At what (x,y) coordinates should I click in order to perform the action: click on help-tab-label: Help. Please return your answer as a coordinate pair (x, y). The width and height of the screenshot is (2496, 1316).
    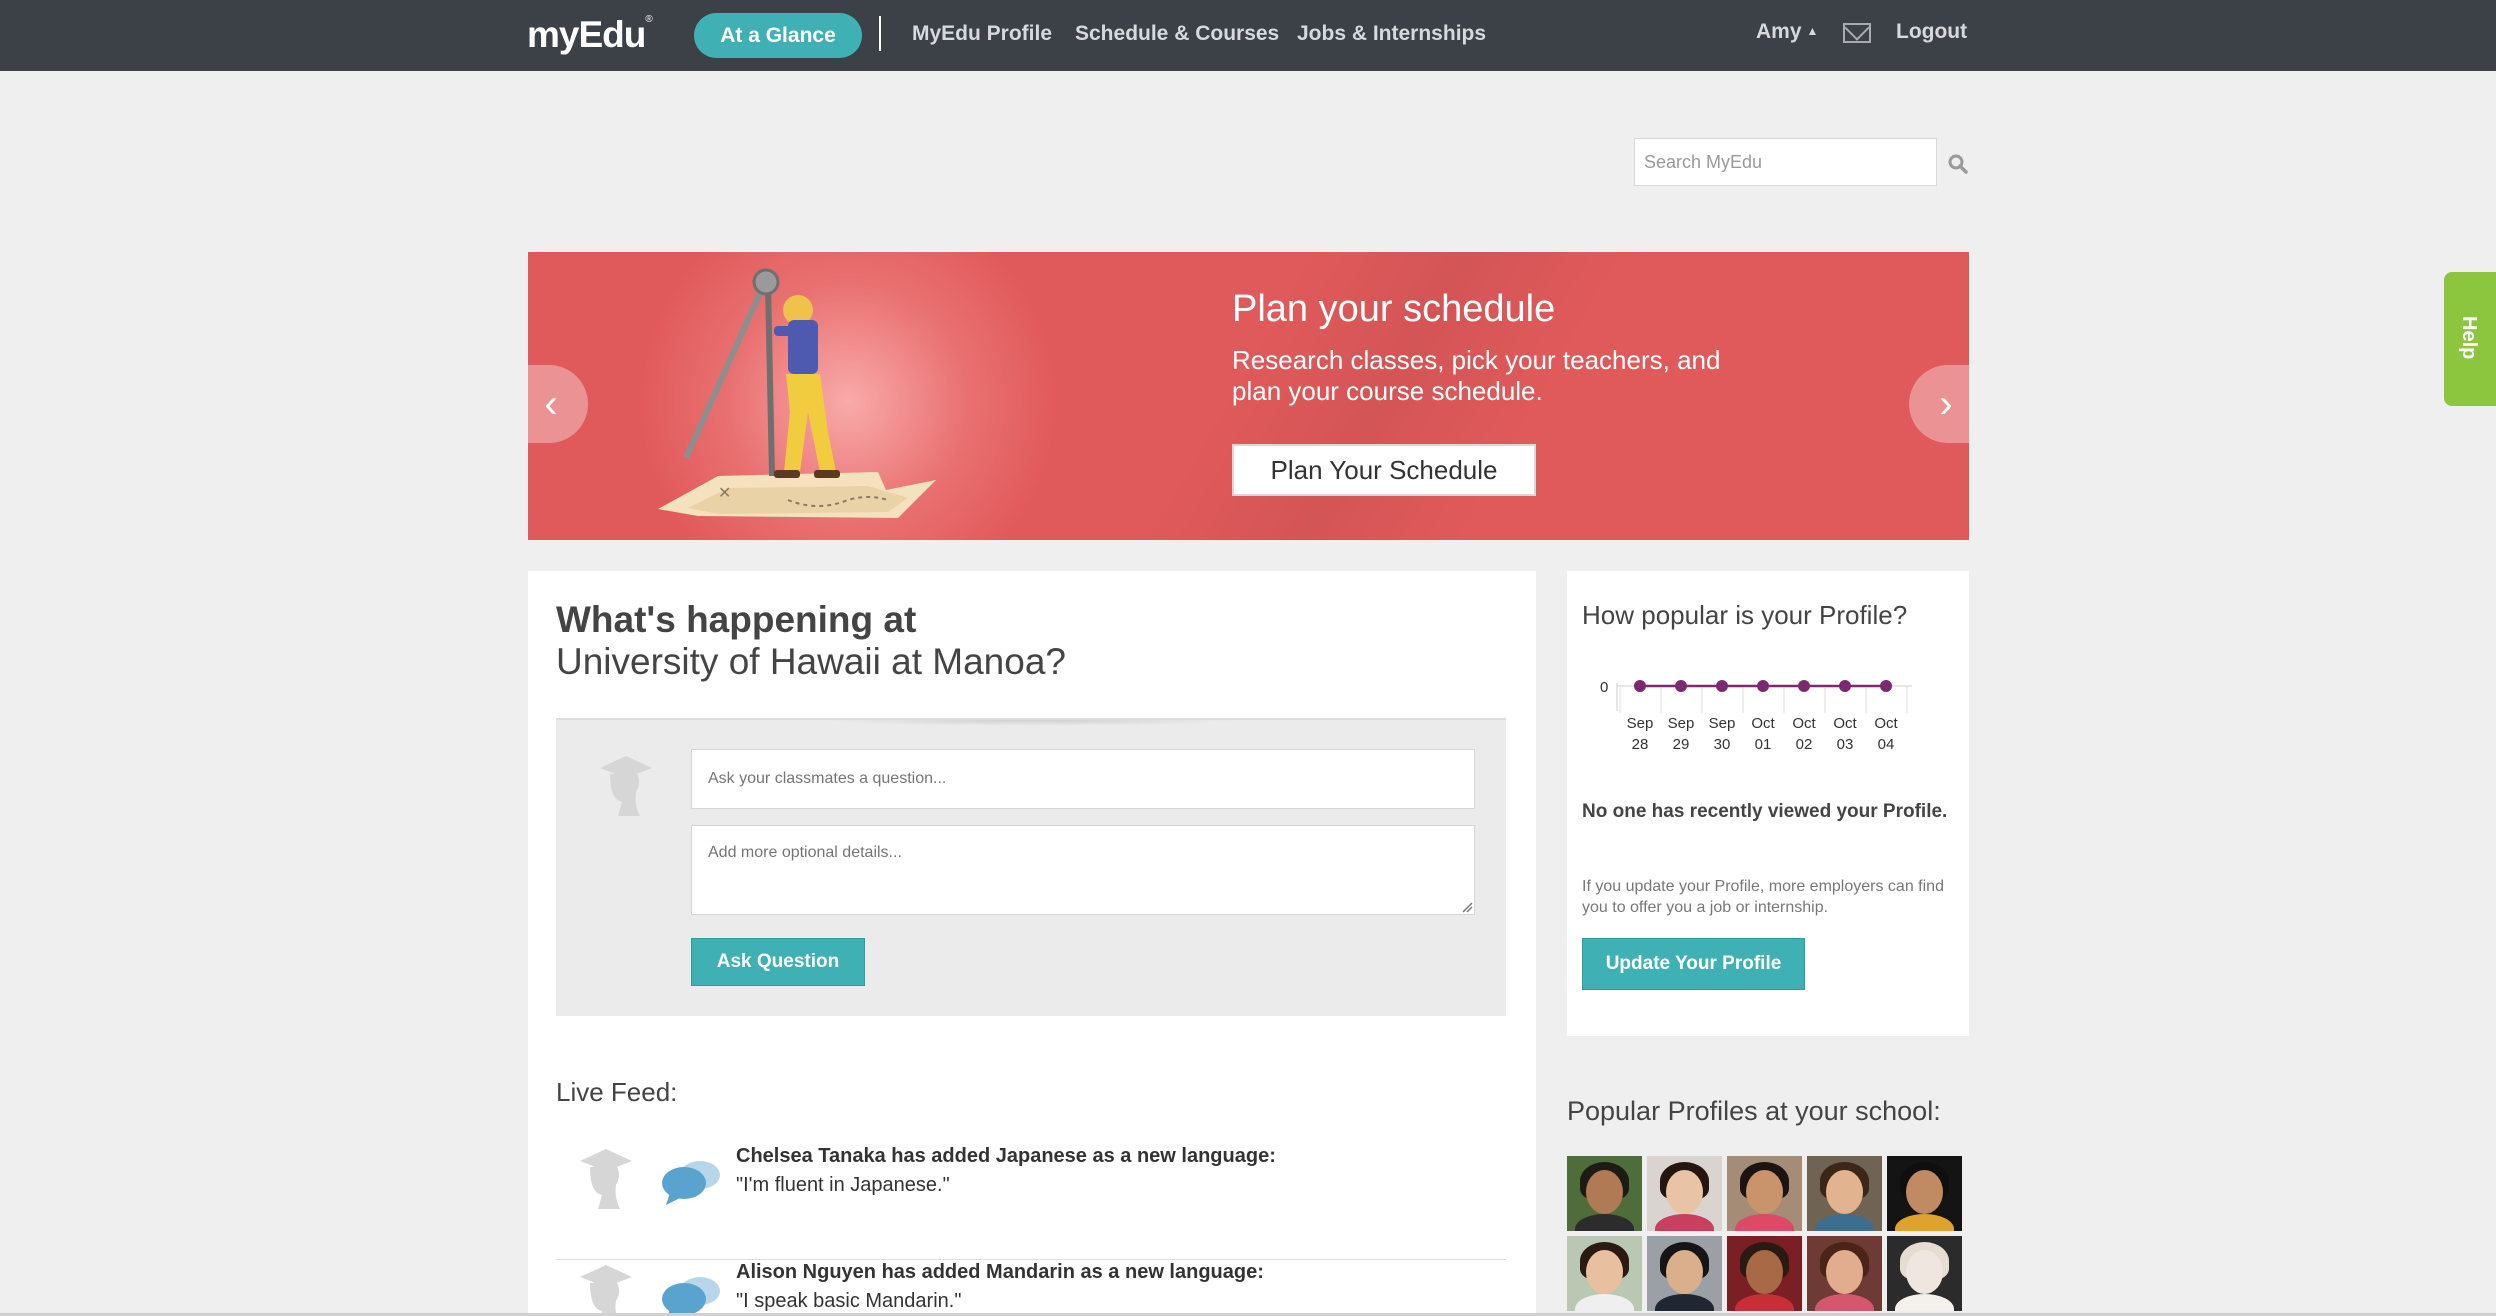
    Looking at the image, I should click on (2469, 338).